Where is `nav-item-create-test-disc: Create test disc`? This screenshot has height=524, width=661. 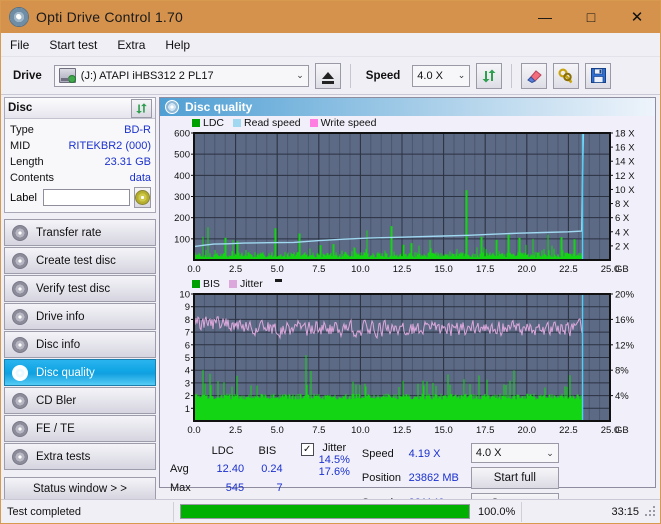 nav-item-create-test-disc: Create test disc is located at coordinates (80, 260).